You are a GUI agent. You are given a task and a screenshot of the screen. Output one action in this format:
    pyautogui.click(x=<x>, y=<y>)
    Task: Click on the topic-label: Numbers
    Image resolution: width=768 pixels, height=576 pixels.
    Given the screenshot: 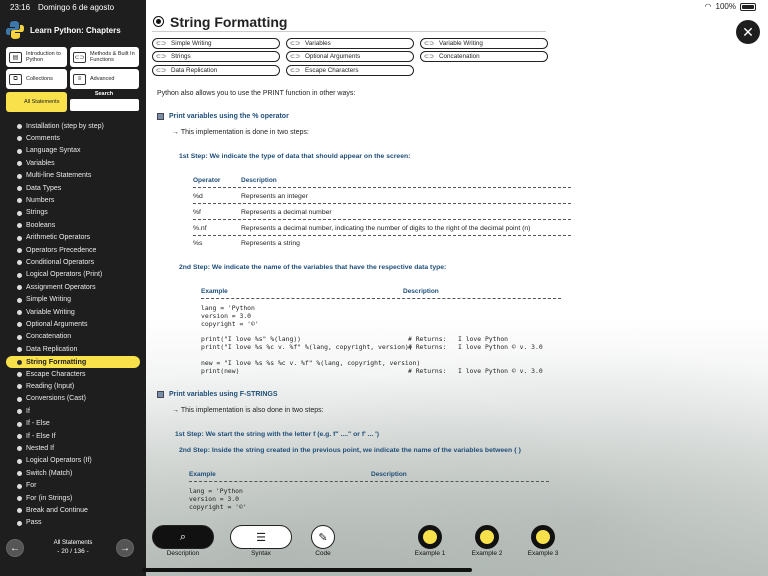 What is the action you would take?
    pyautogui.click(x=40, y=200)
    